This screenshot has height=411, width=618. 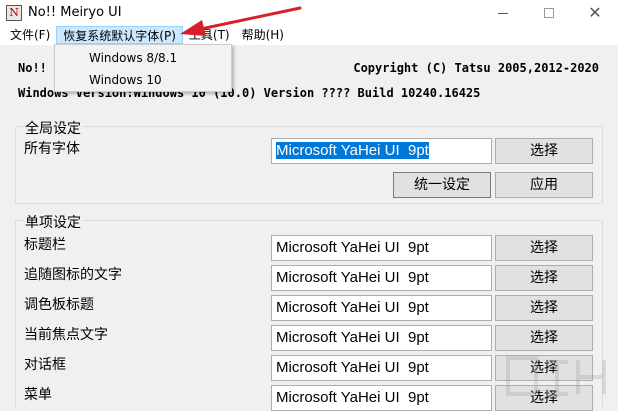 What do you see at coordinates (53, 222) in the screenshot?
I see `single-settings-title: 单项设定` at bounding box center [53, 222].